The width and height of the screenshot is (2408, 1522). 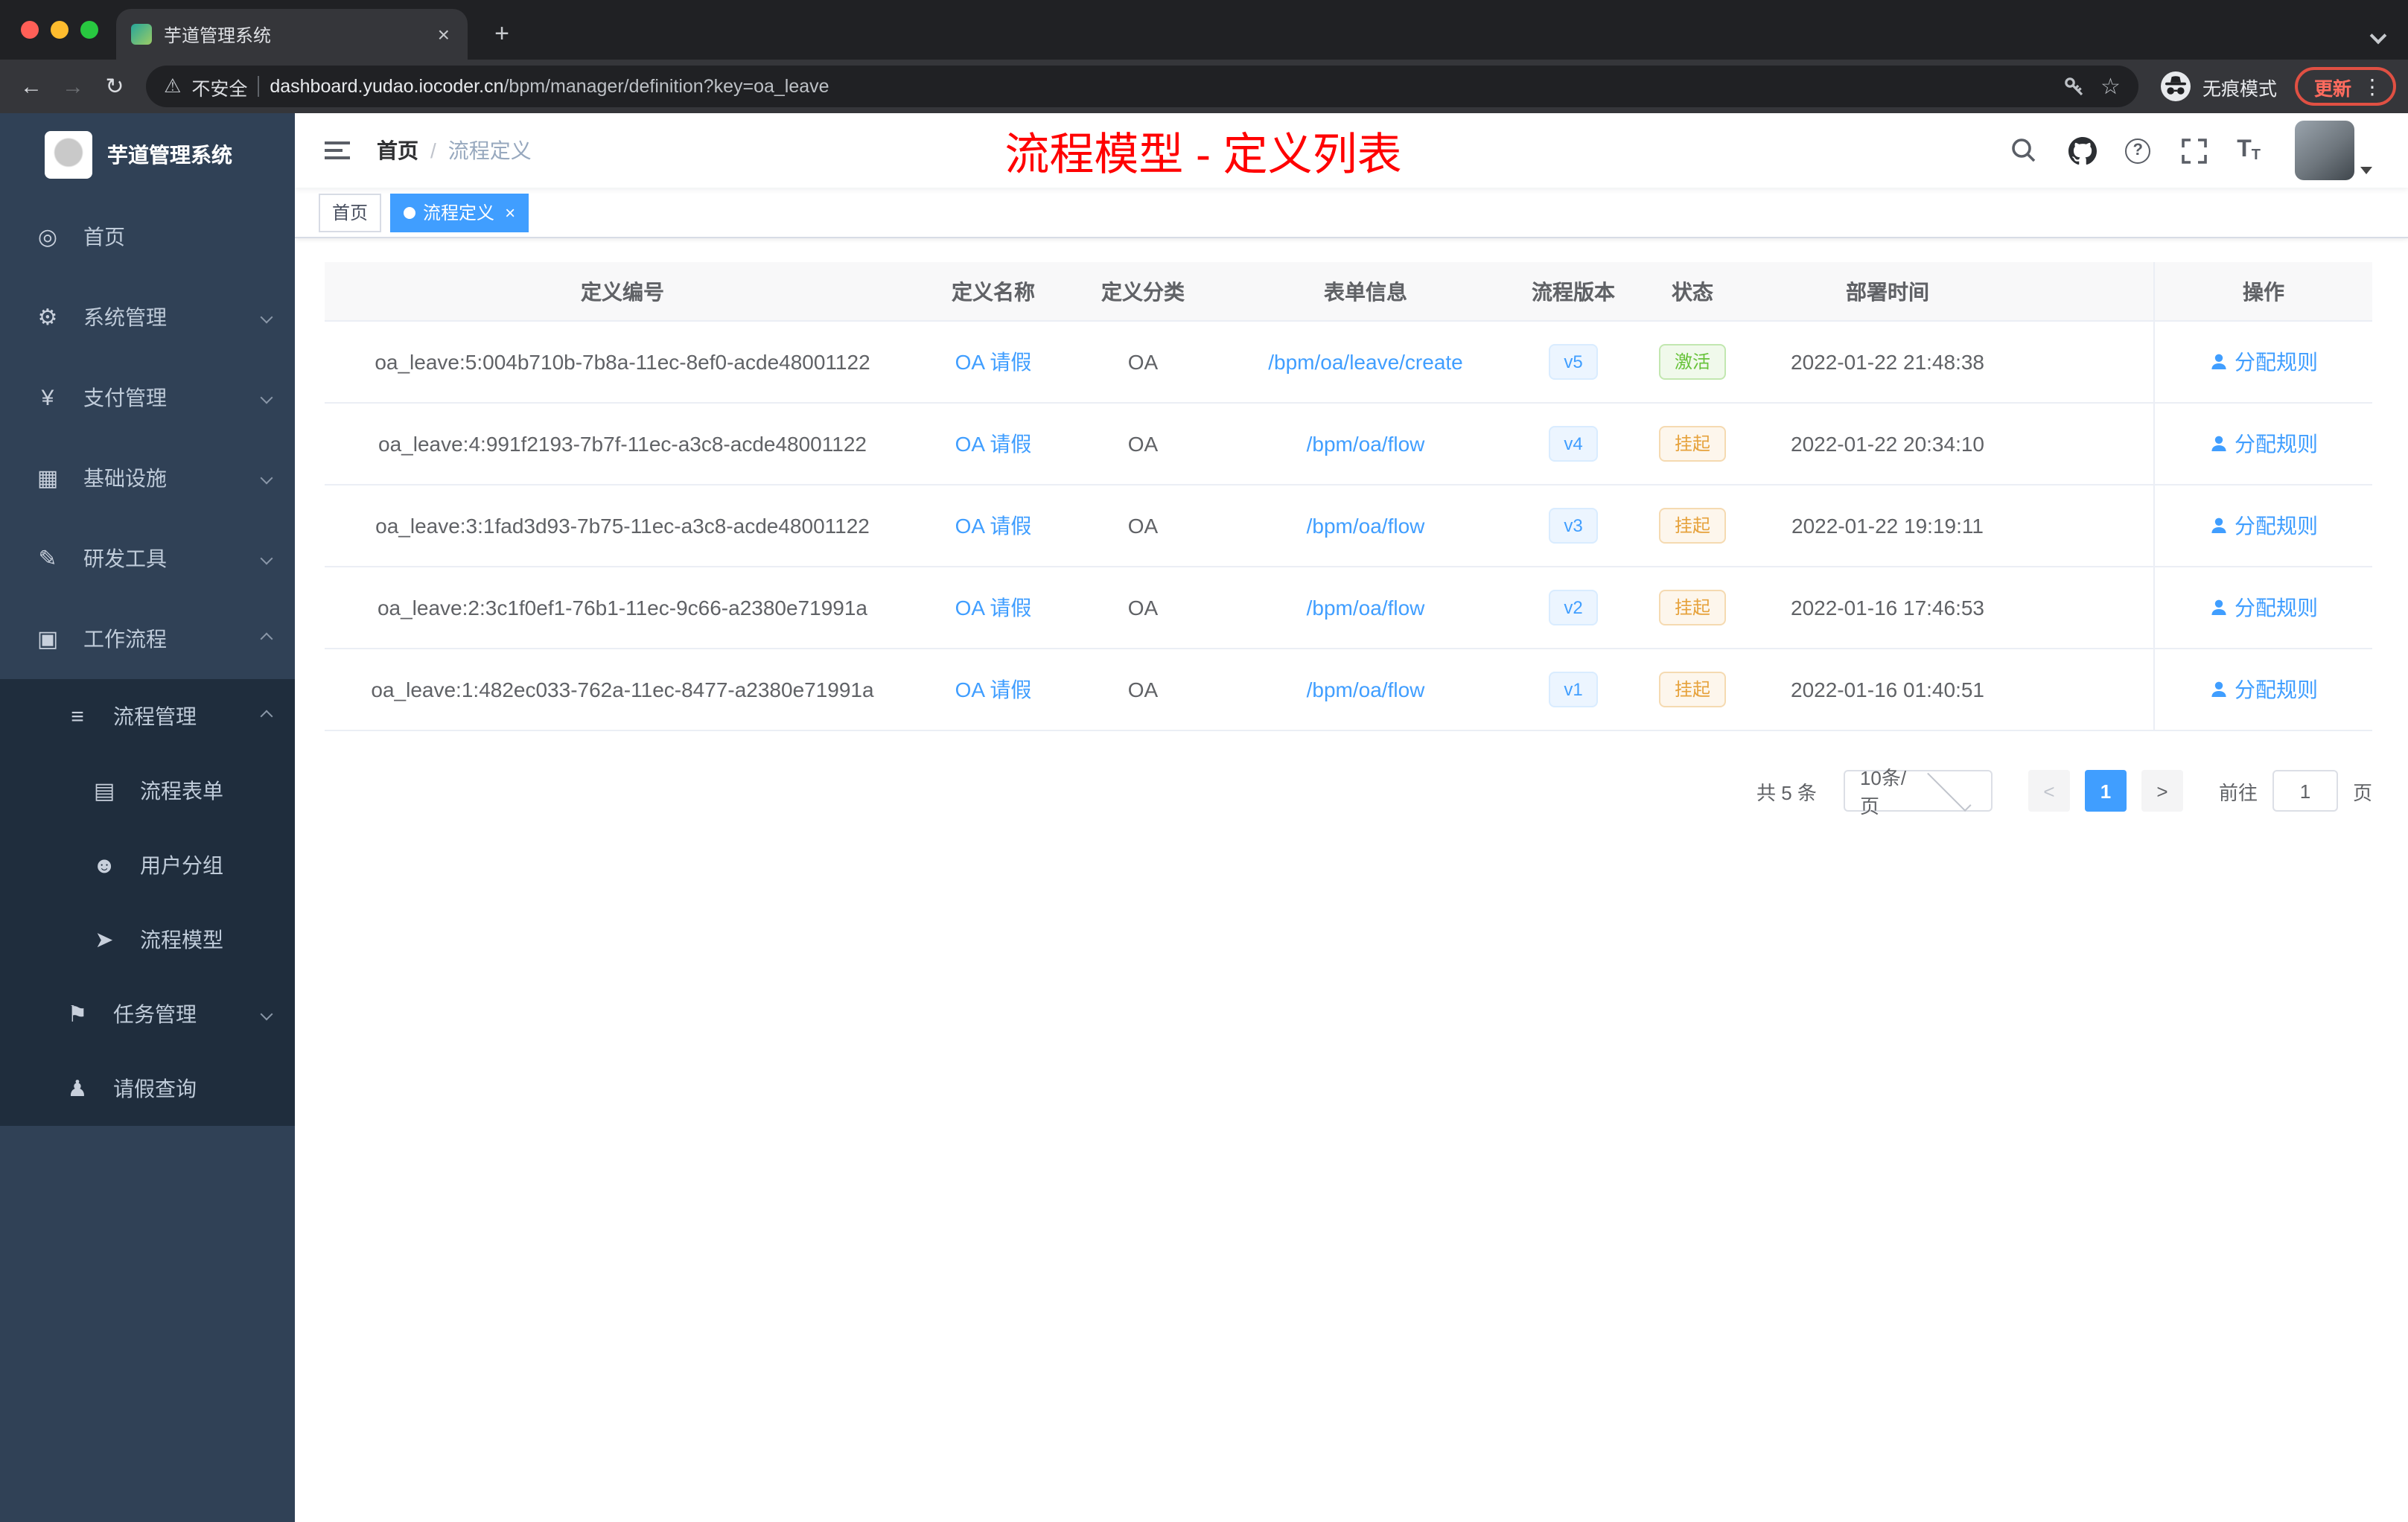 I want to click on help-icon: ?, so click(x=2138, y=150).